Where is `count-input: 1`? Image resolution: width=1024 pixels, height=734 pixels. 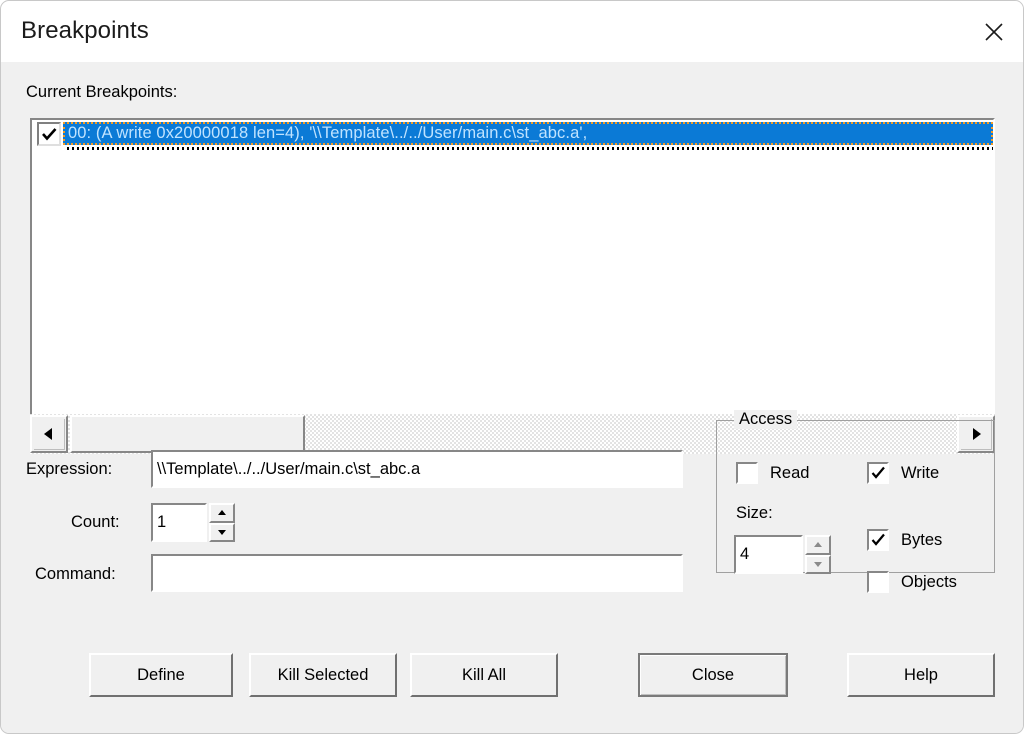
count-input: 1 is located at coordinates (179, 522).